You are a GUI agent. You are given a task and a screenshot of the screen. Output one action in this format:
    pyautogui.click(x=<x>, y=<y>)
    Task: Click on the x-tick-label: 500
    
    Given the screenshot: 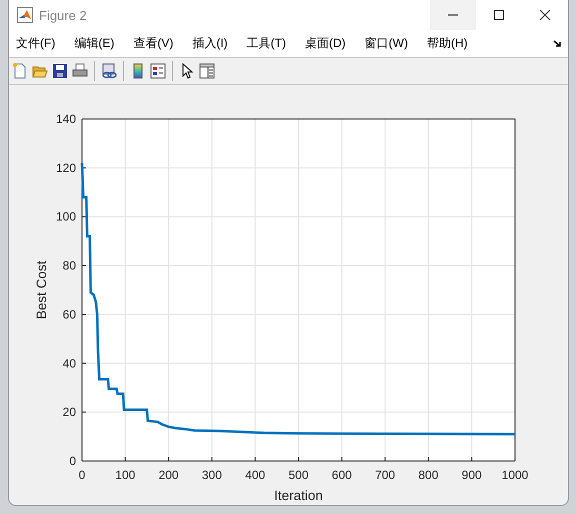 What is the action you would take?
    pyautogui.click(x=298, y=475)
    